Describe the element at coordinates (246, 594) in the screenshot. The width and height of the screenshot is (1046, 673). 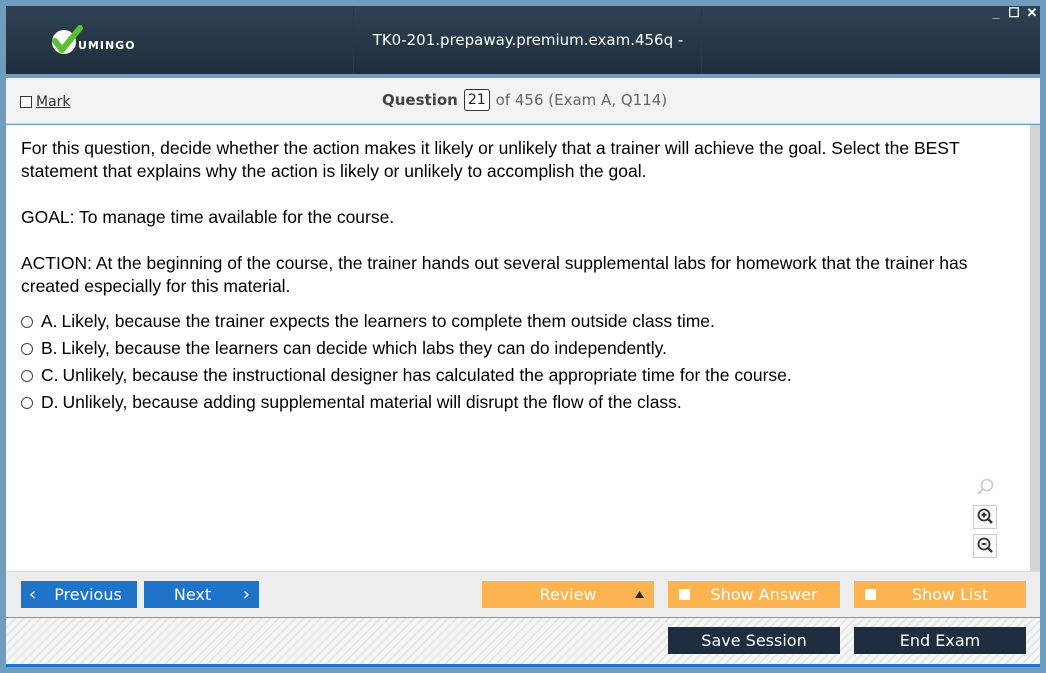
I see `chevron-right-icon: ›` at that location.